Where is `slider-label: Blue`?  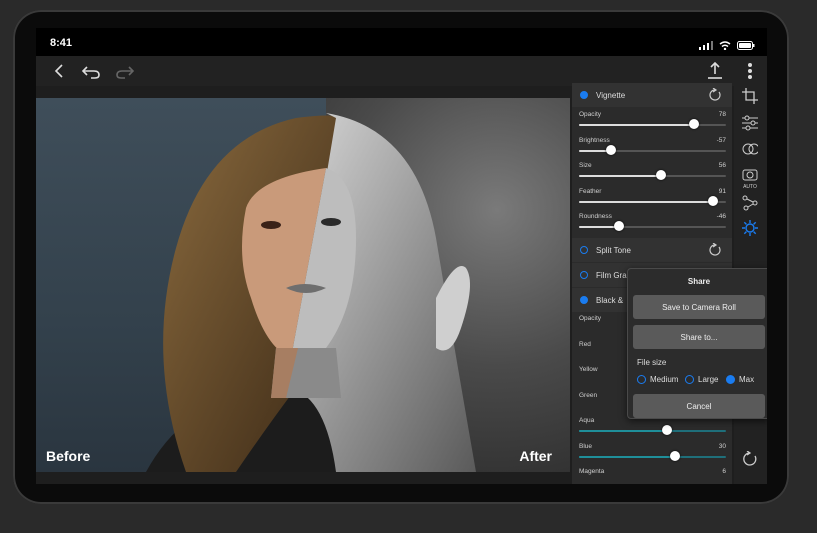 slider-label: Blue is located at coordinates (586, 446).